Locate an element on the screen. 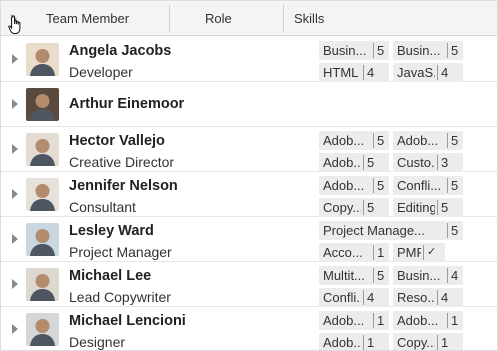  skill-chip: Multit... 5 is located at coordinates (354, 275).